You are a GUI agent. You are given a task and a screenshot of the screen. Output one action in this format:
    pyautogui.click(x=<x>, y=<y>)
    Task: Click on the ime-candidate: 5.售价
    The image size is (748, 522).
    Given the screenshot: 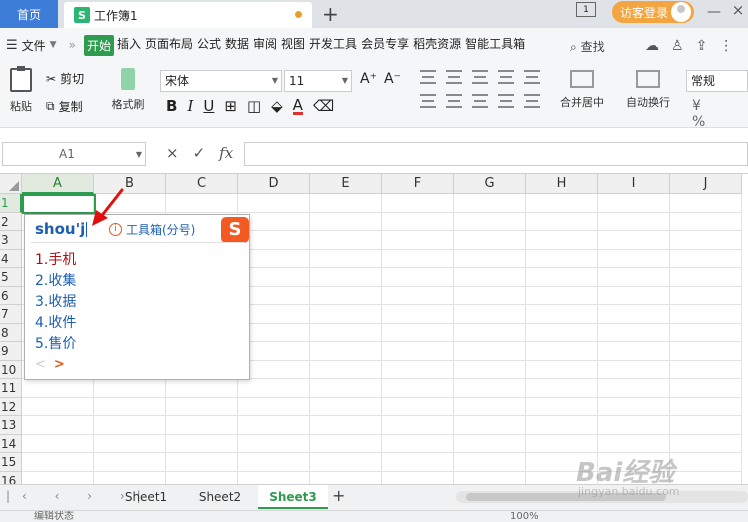 What is the action you would take?
    pyautogui.click(x=55, y=343)
    